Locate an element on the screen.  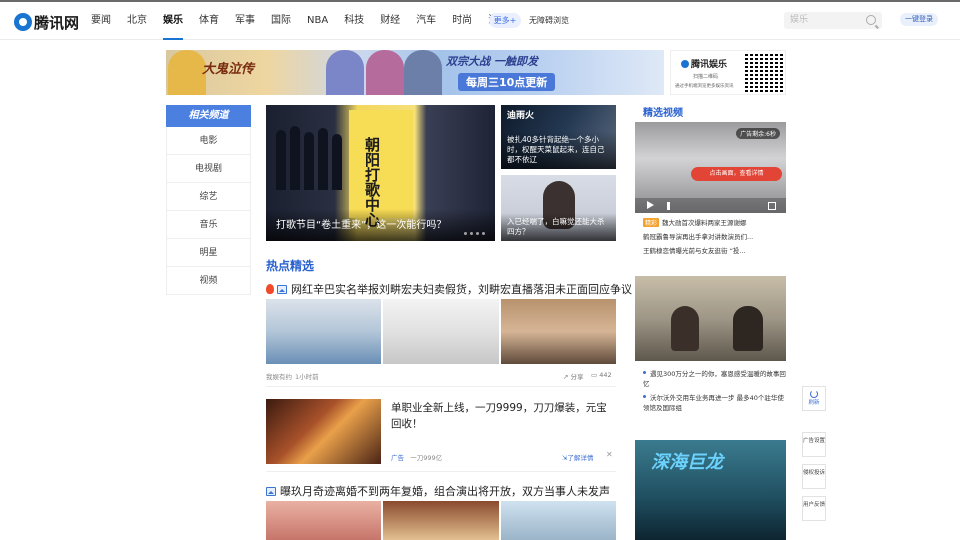
hero-caption: 打歌节目“卷土重来”，这一次能行吗？ is located at coordinates (361, 223).